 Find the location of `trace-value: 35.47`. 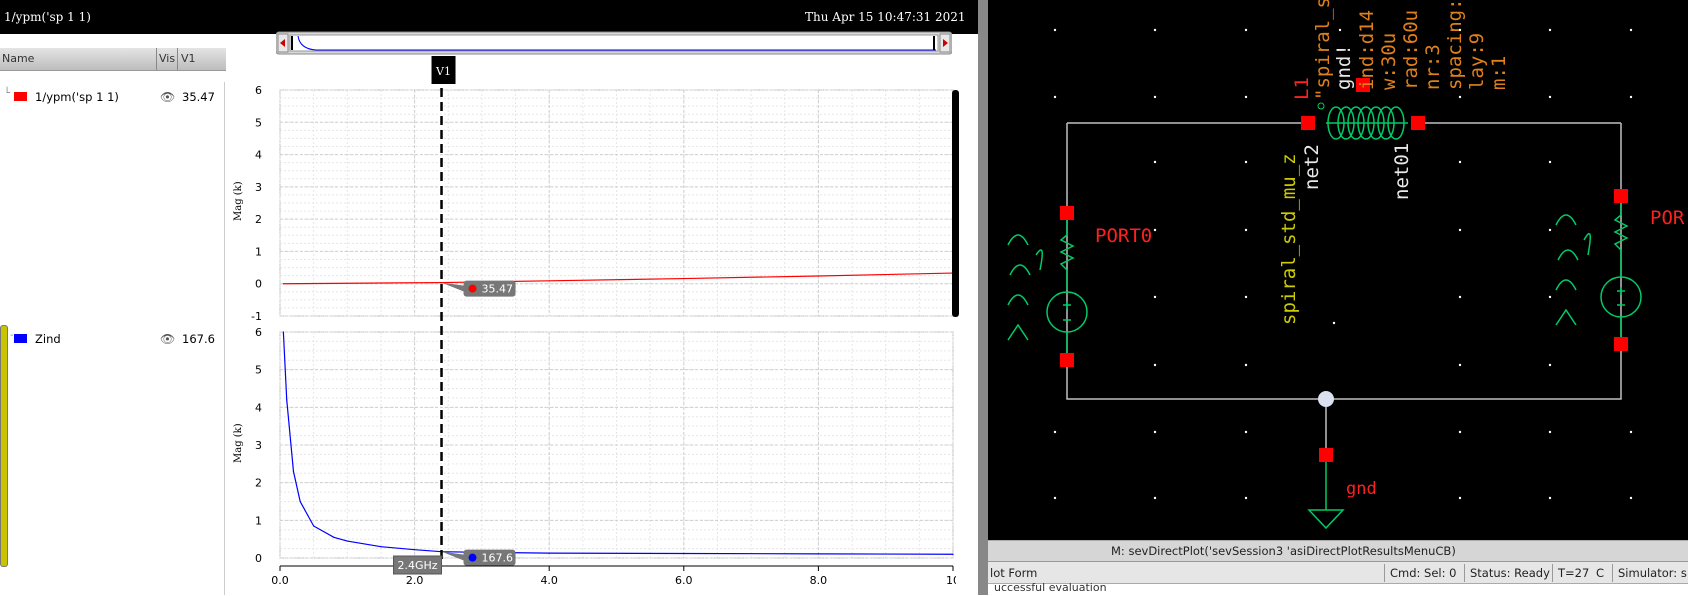

trace-value: 35.47 is located at coordinates (198, 97).